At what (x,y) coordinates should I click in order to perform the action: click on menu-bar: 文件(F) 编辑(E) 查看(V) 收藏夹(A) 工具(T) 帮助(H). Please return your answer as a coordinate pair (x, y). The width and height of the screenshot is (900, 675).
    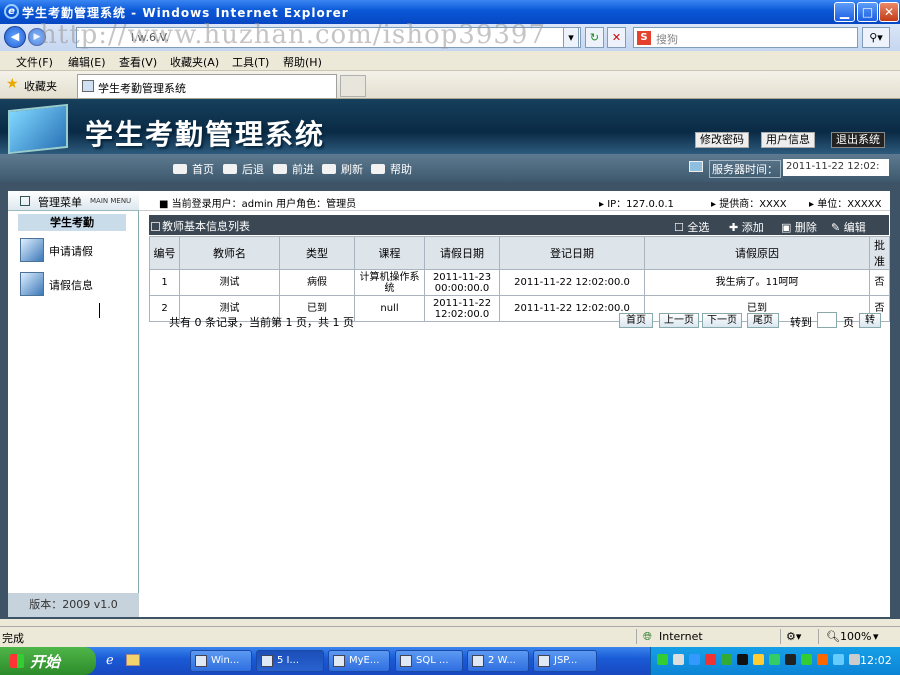
    Looking at the image, I should click on (450, 61).